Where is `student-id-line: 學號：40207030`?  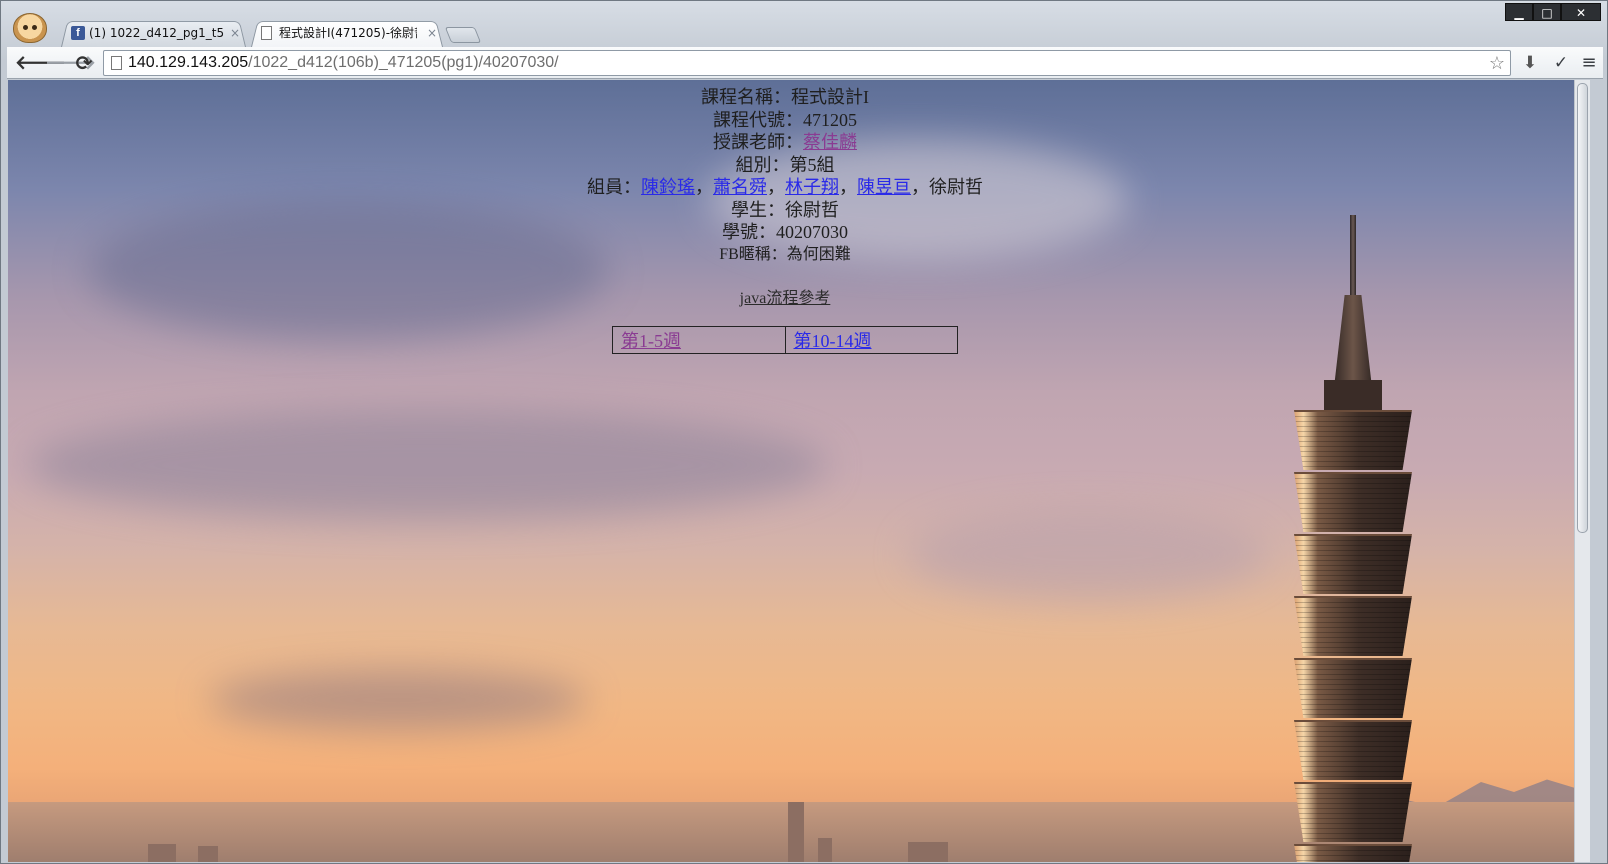
student-id-line: 學號：40207030 is located at coordinates (785, 232).